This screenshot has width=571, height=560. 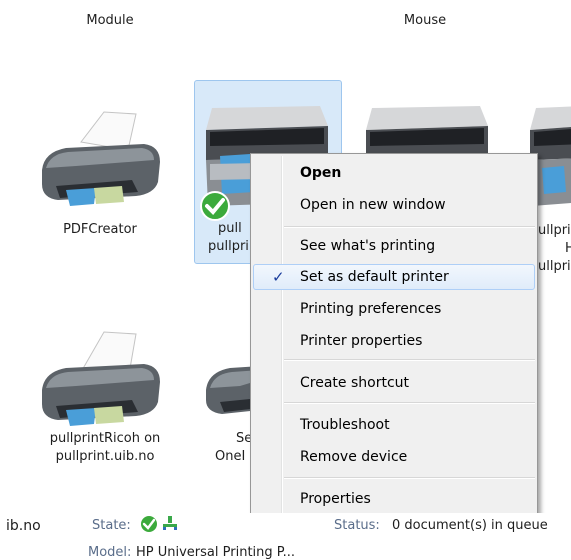 I want to click on menu-item-open: Open, so click(x=394, y=173).